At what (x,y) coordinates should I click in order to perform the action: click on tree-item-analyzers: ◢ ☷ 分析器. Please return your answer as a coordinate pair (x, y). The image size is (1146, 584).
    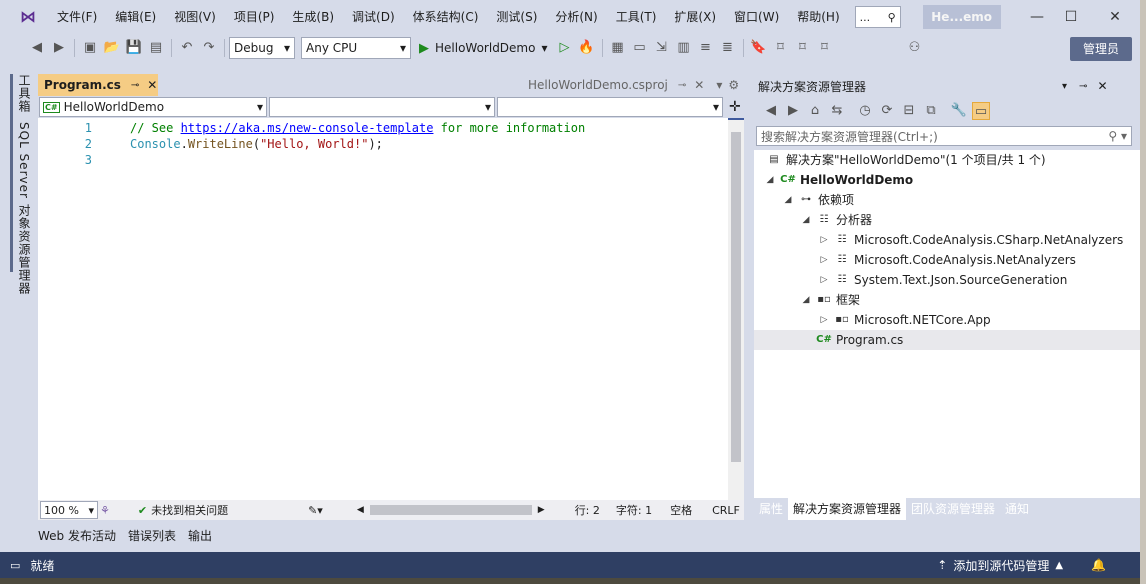
    Looking at the image, I should click on (836, 220).